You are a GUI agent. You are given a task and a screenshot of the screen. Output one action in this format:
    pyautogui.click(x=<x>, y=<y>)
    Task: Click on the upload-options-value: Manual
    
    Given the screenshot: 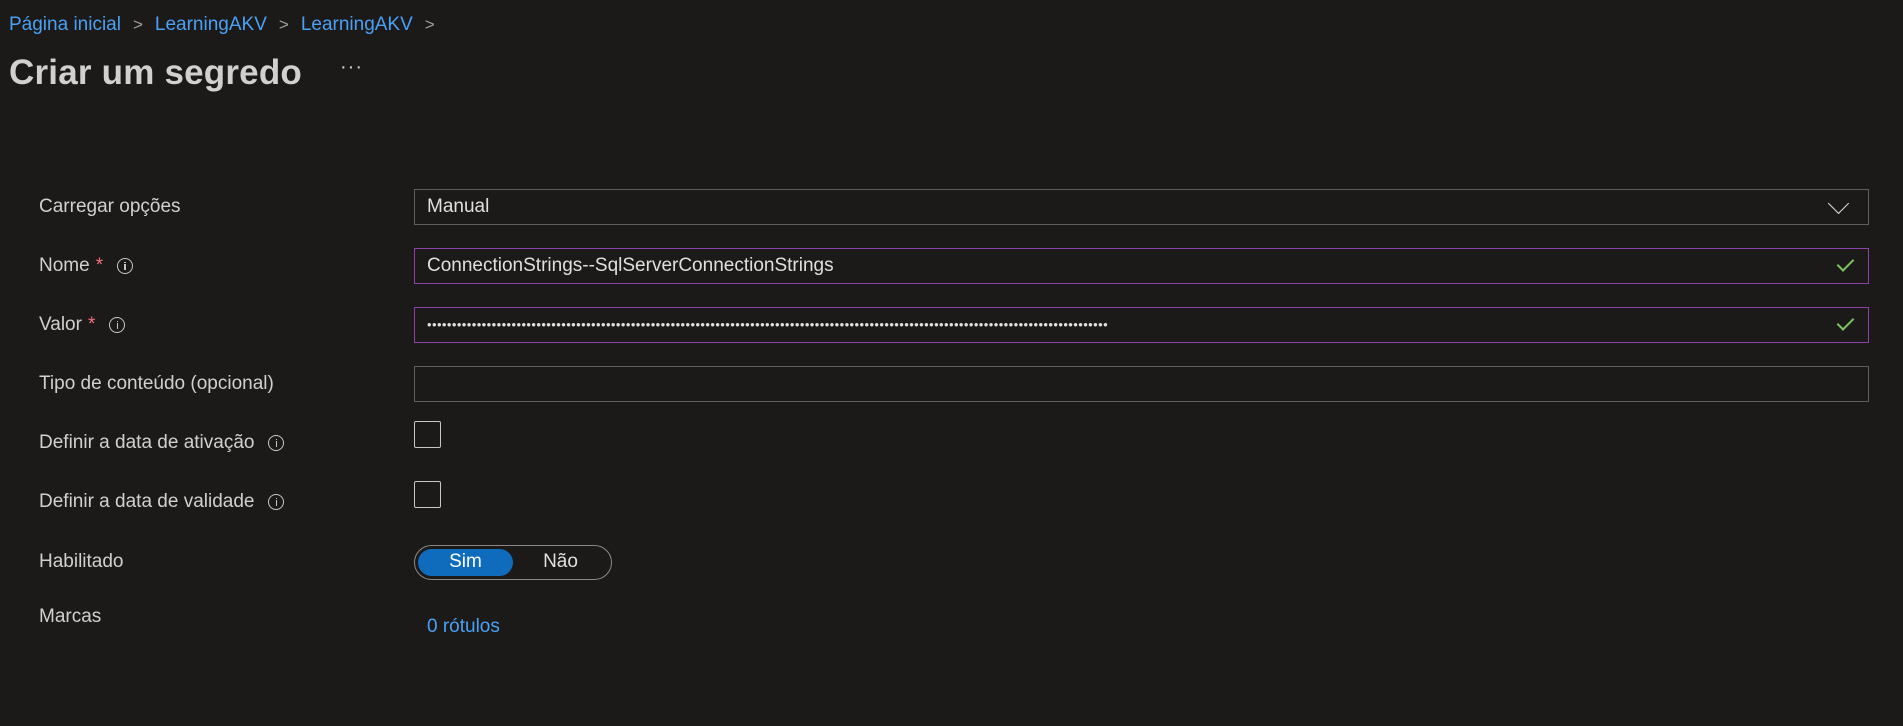 What is the action you would take?
    pyautogui.click(x=458, y=206)
    